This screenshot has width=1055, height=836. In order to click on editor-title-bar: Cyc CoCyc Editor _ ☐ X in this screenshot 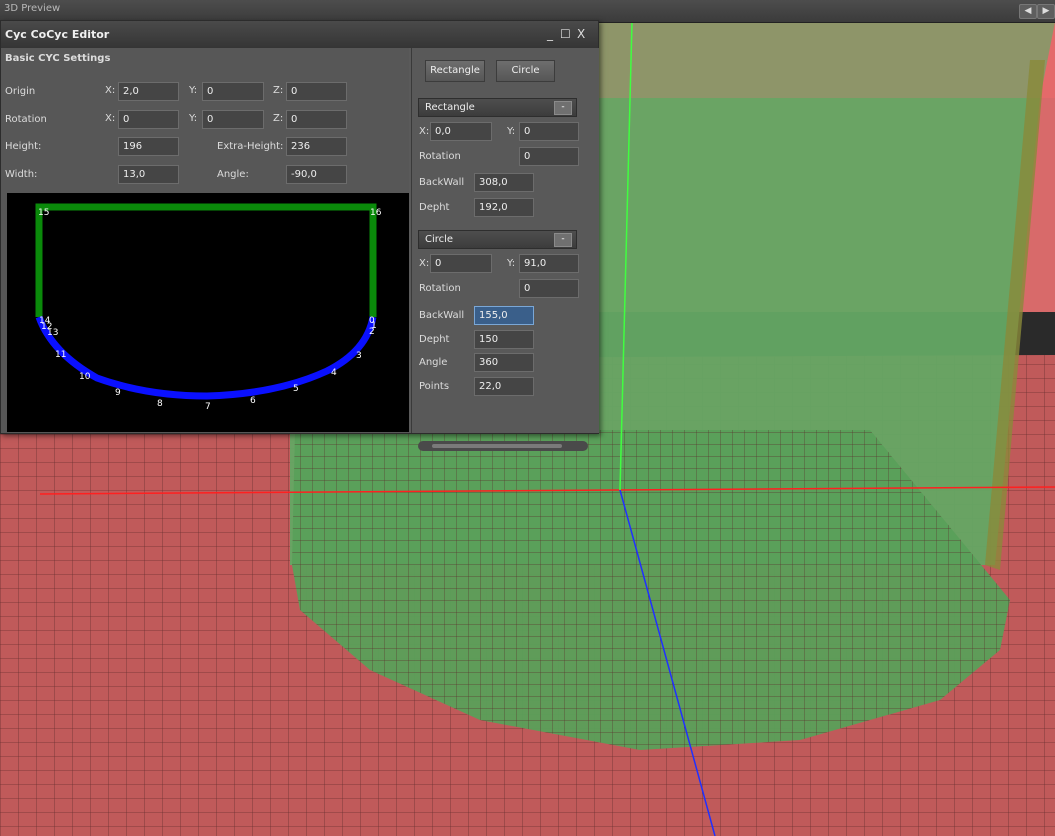, I will do `click(299, 34)`.